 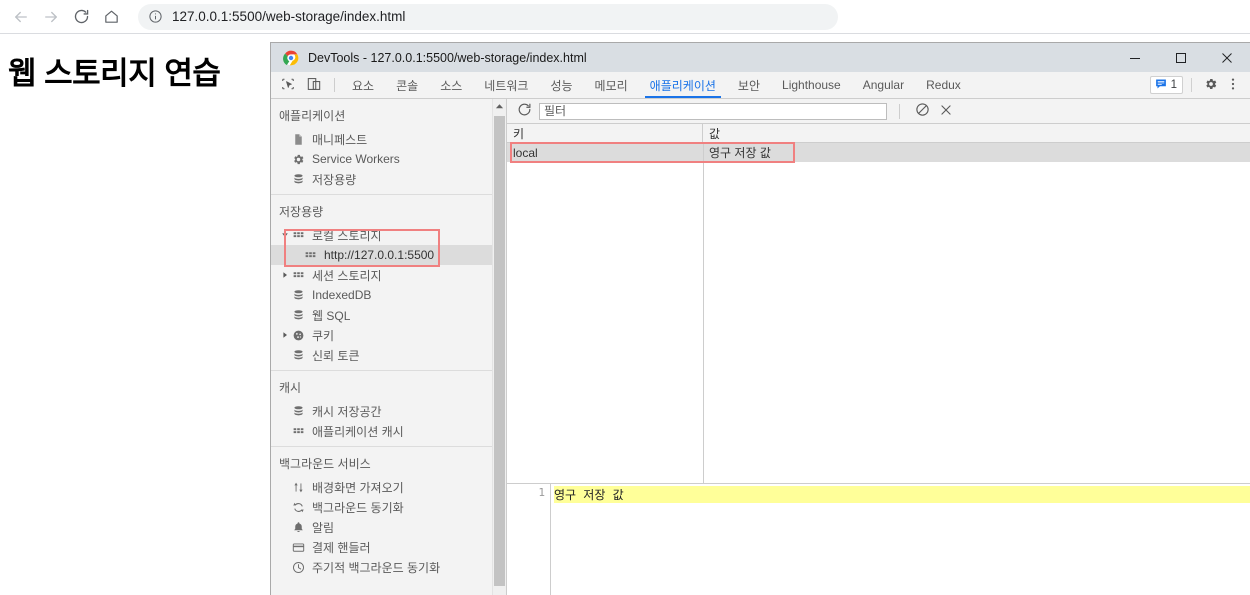 What do you see at coordinates (488, 16) in the screenshot?
I see `address-bar: 127.0.0.1:5500/web-storage/index.html` at bounding box center [488, 16].